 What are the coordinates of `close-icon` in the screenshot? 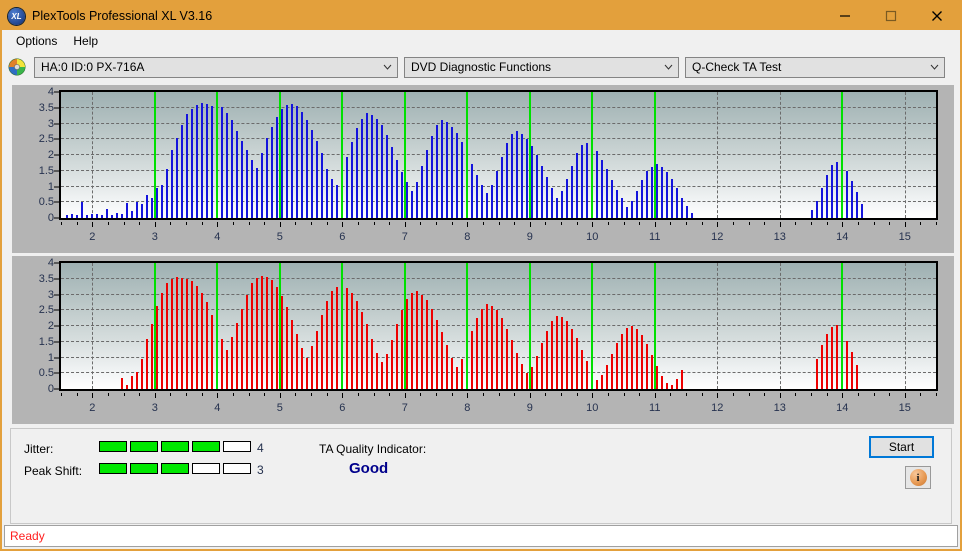 It's located at (937, 16).